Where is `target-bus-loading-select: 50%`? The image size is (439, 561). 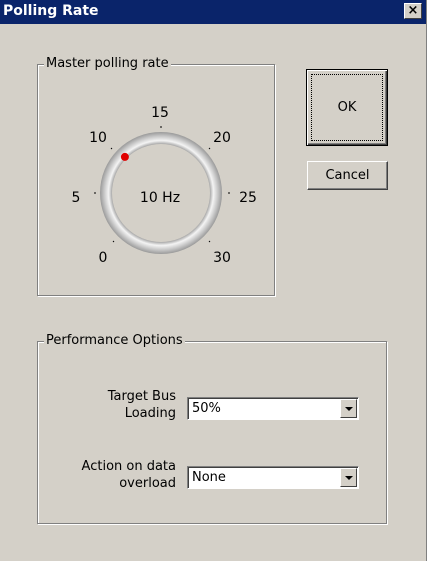 target-bus-loading-select: 50% is located at coordinates (273, 408).